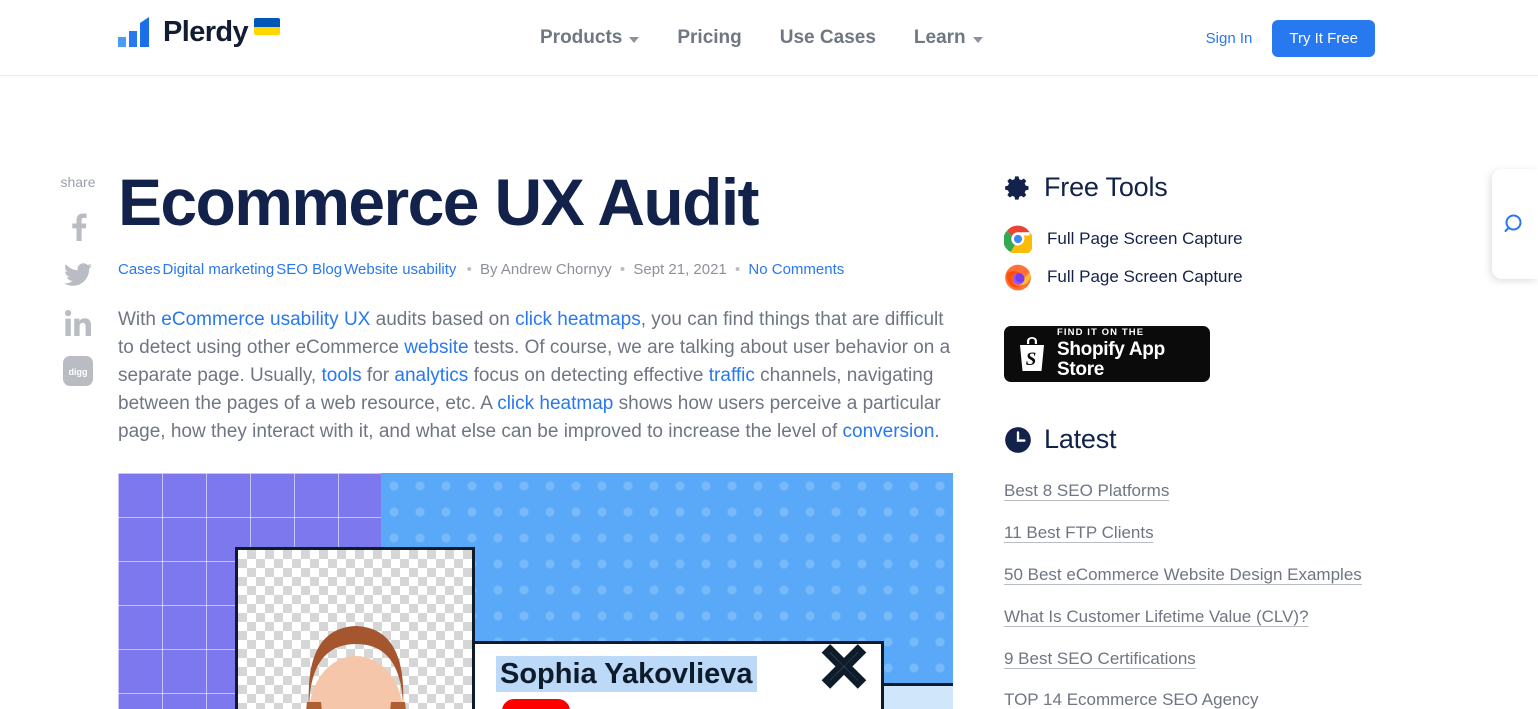 This screenshot has height=709, width=1538. I want to click on list-item: What Is Customer Lifetime Value (CLV)?, so click(1184, 617).